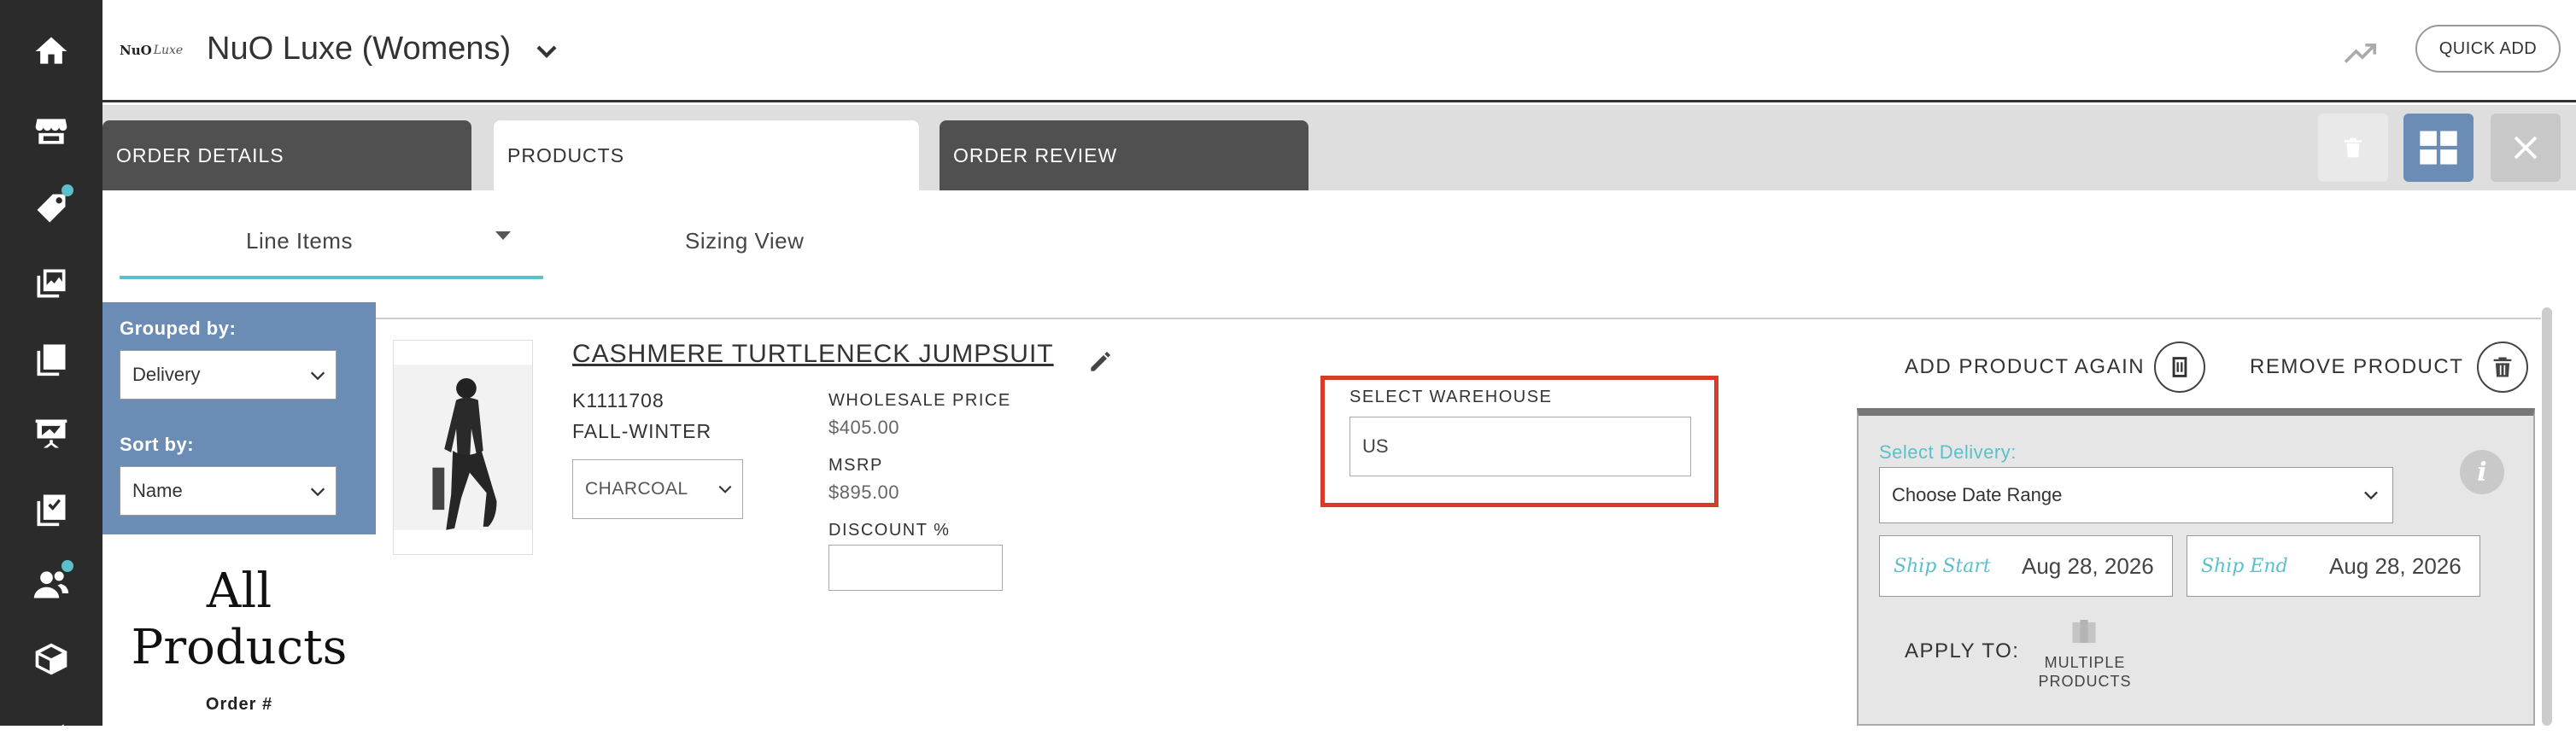 This screenshot has height=753, width=2576. I want to click on color-select: CHARCOAL, so click(657, 489).